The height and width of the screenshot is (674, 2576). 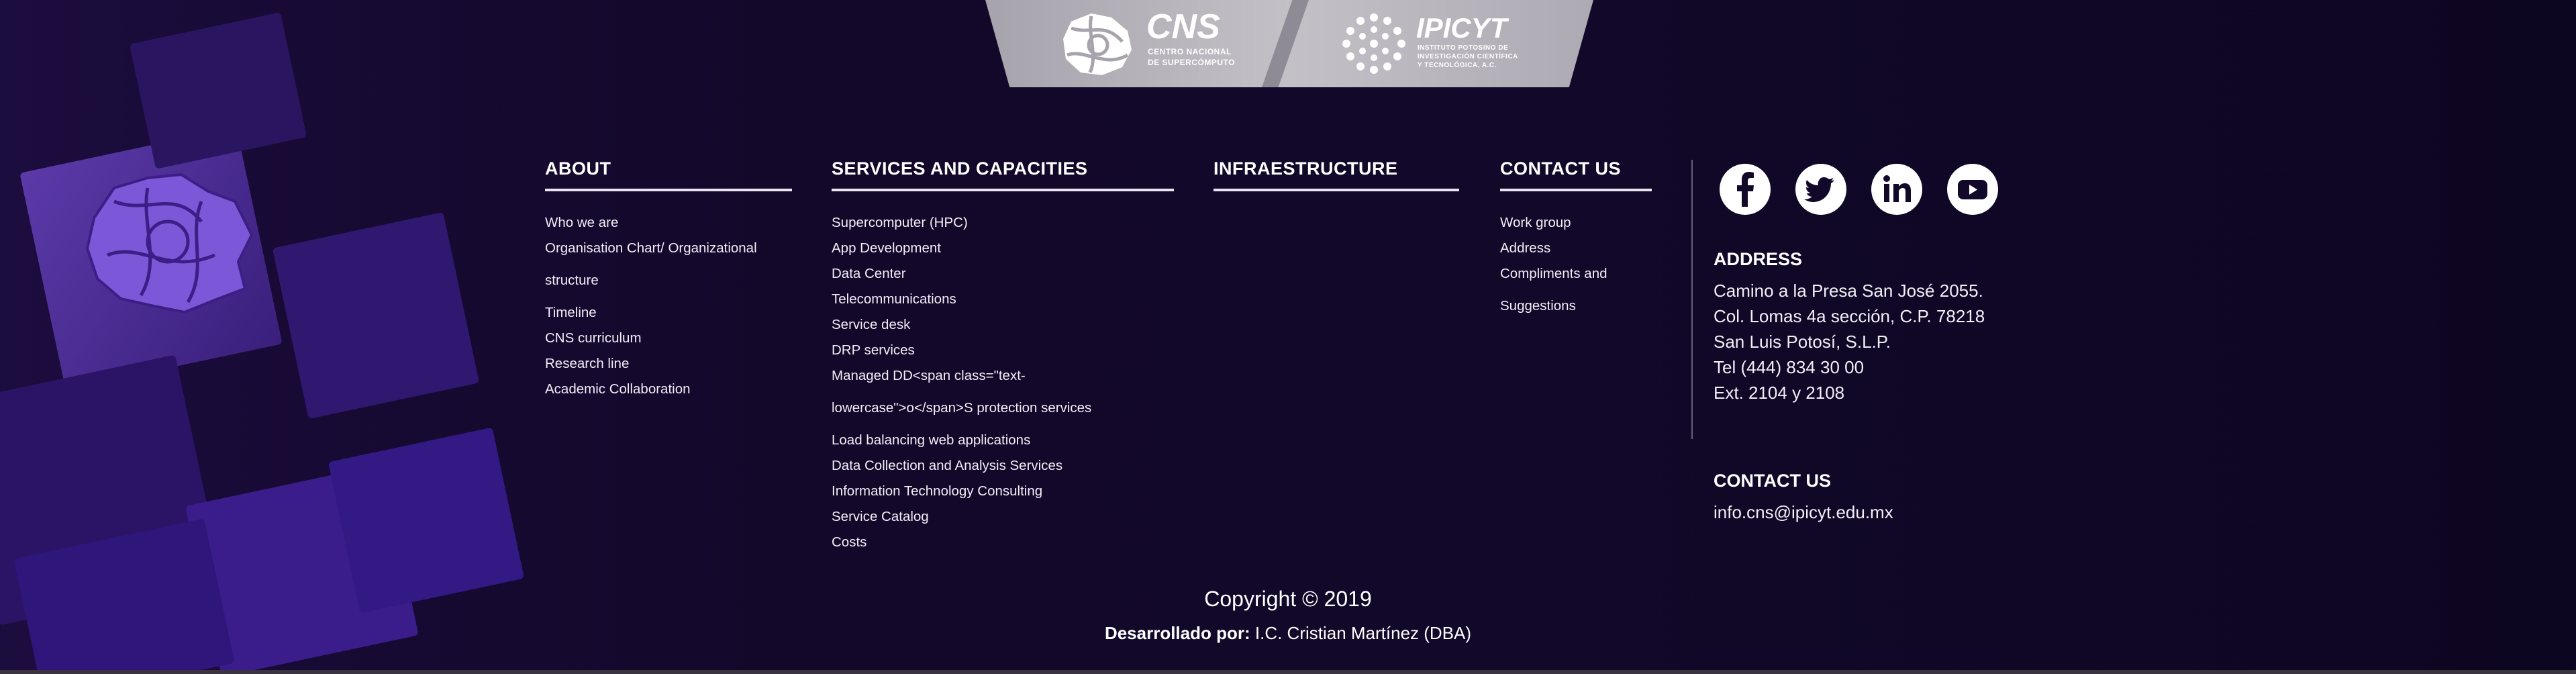 What do you see at coordinates (1361, 633) in the screenshot?
I see `developer-name: I.C. Cristian Martínez (DBA)` at bounding box center [1361, 633].